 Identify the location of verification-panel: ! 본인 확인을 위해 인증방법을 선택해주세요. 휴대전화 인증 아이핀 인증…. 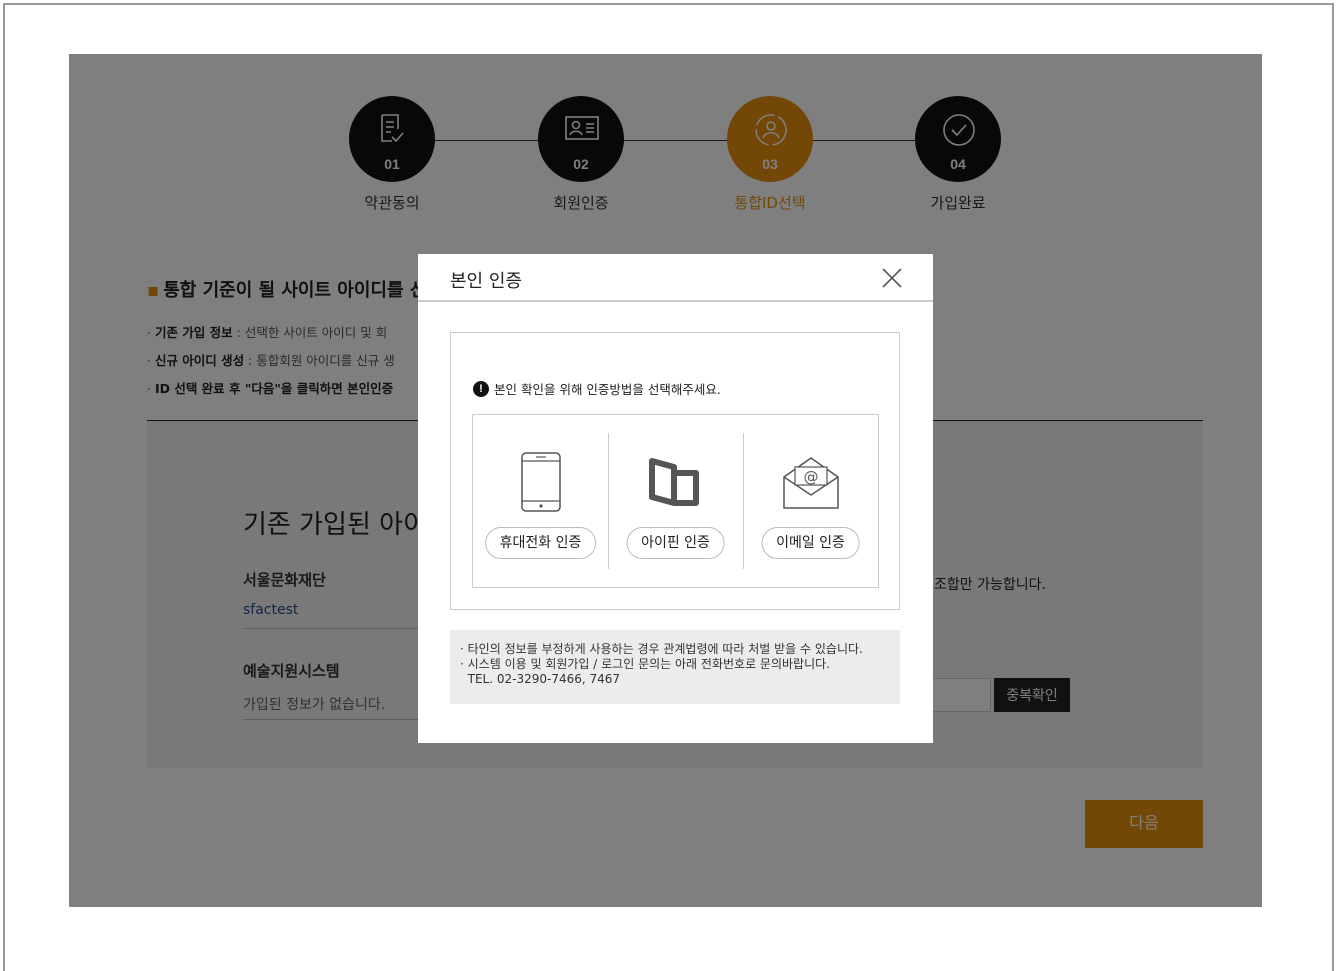
(675, 471).